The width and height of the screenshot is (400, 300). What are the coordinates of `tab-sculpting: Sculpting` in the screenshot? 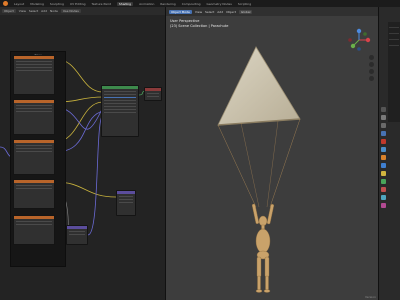 It's located at (57, 4).